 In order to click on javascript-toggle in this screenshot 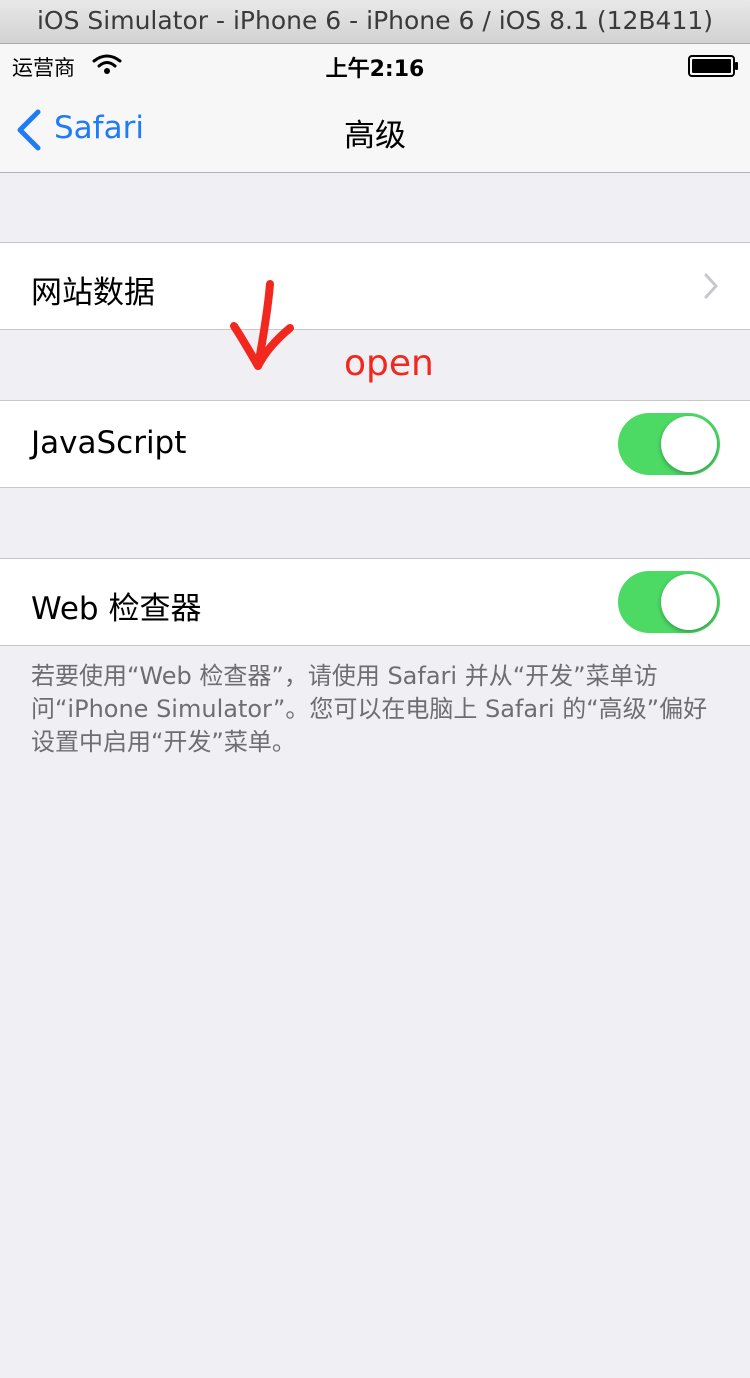, I will do `click(669, 444)`.